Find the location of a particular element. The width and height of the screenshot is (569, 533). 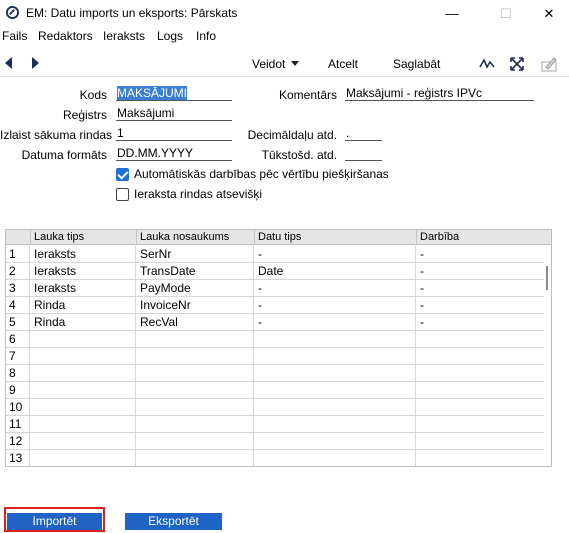

table-row: 1 Ieraksts SerNr - - is located at coordinates (278, 254).